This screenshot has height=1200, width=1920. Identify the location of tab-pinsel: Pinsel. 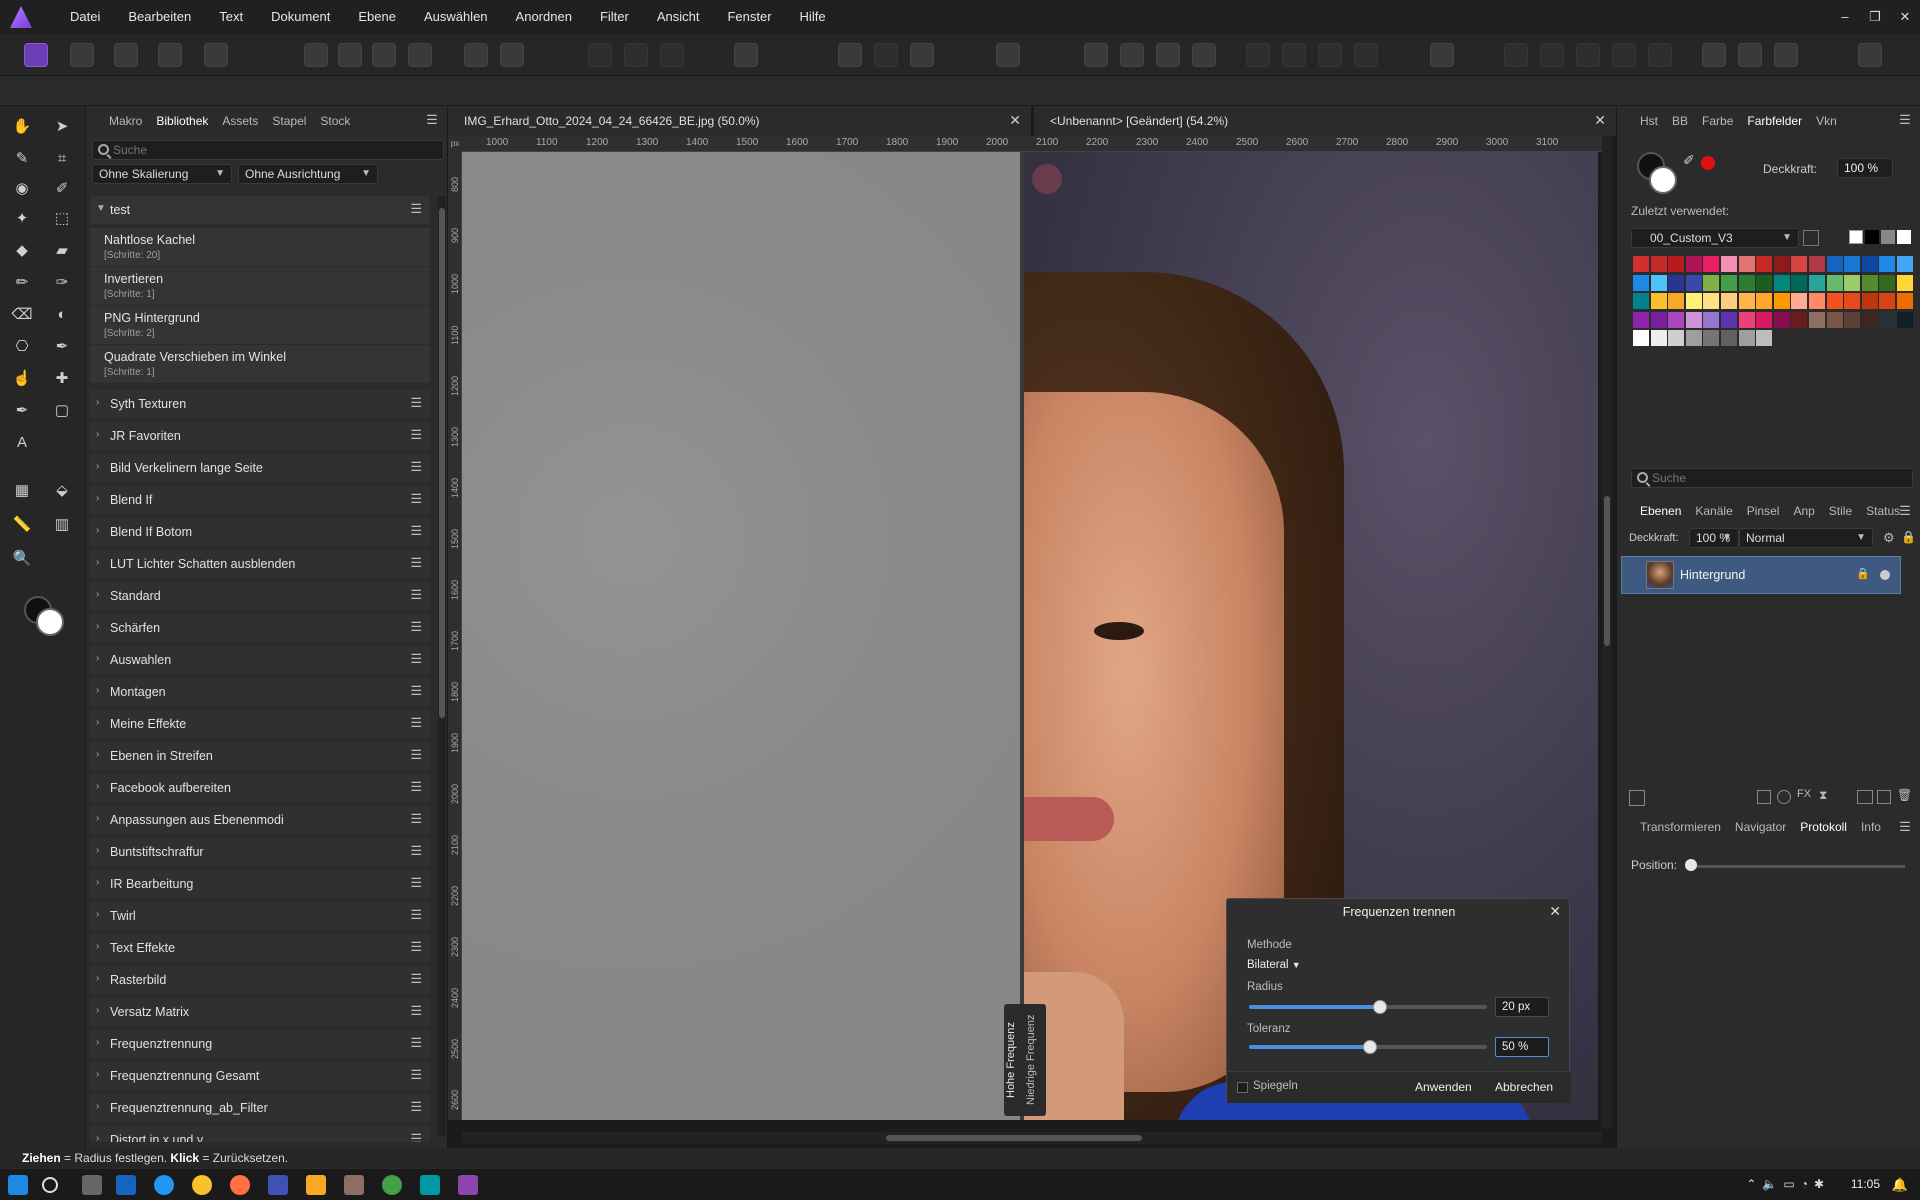
(1763, 511).